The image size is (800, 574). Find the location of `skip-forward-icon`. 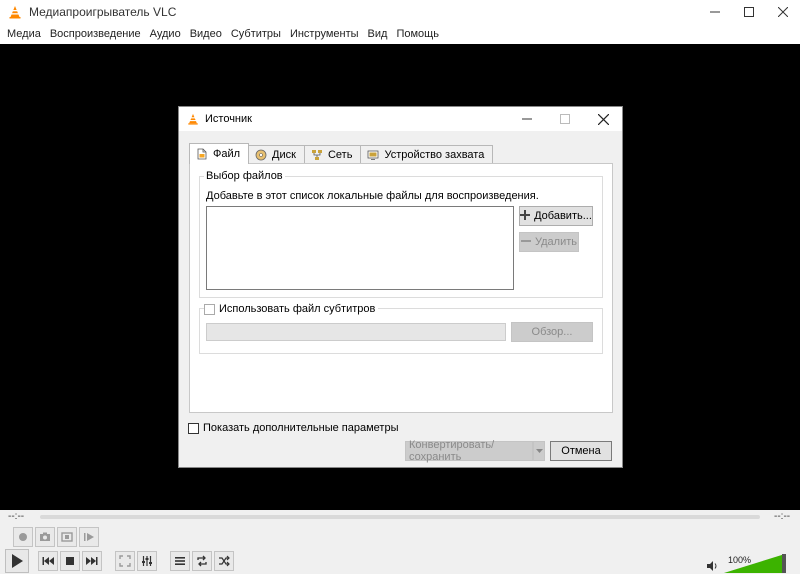

skip-forward-icon is located at coordinates (92, 561).